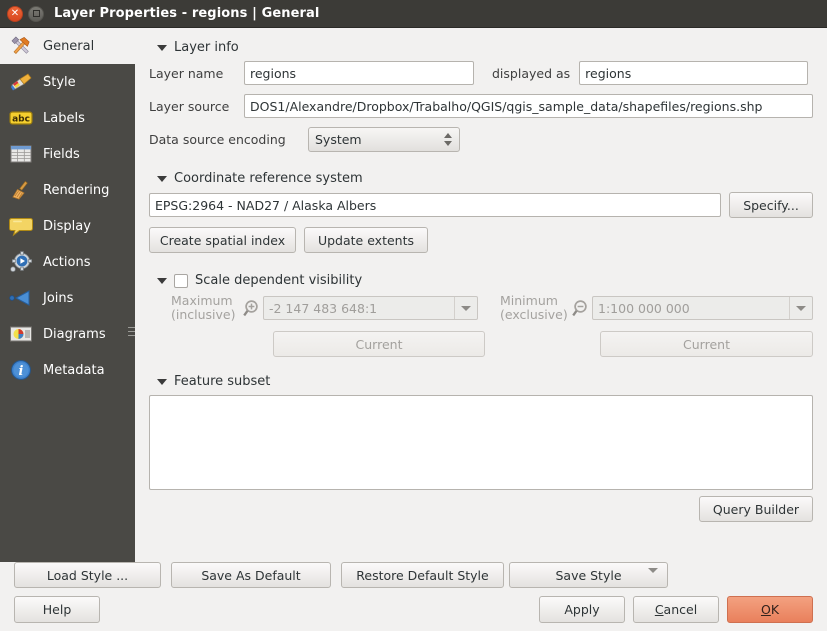  Describe the element at coordinates (181, 280) in the screenshot. I see `scale-dependent-visibility-checkbox` at that location.